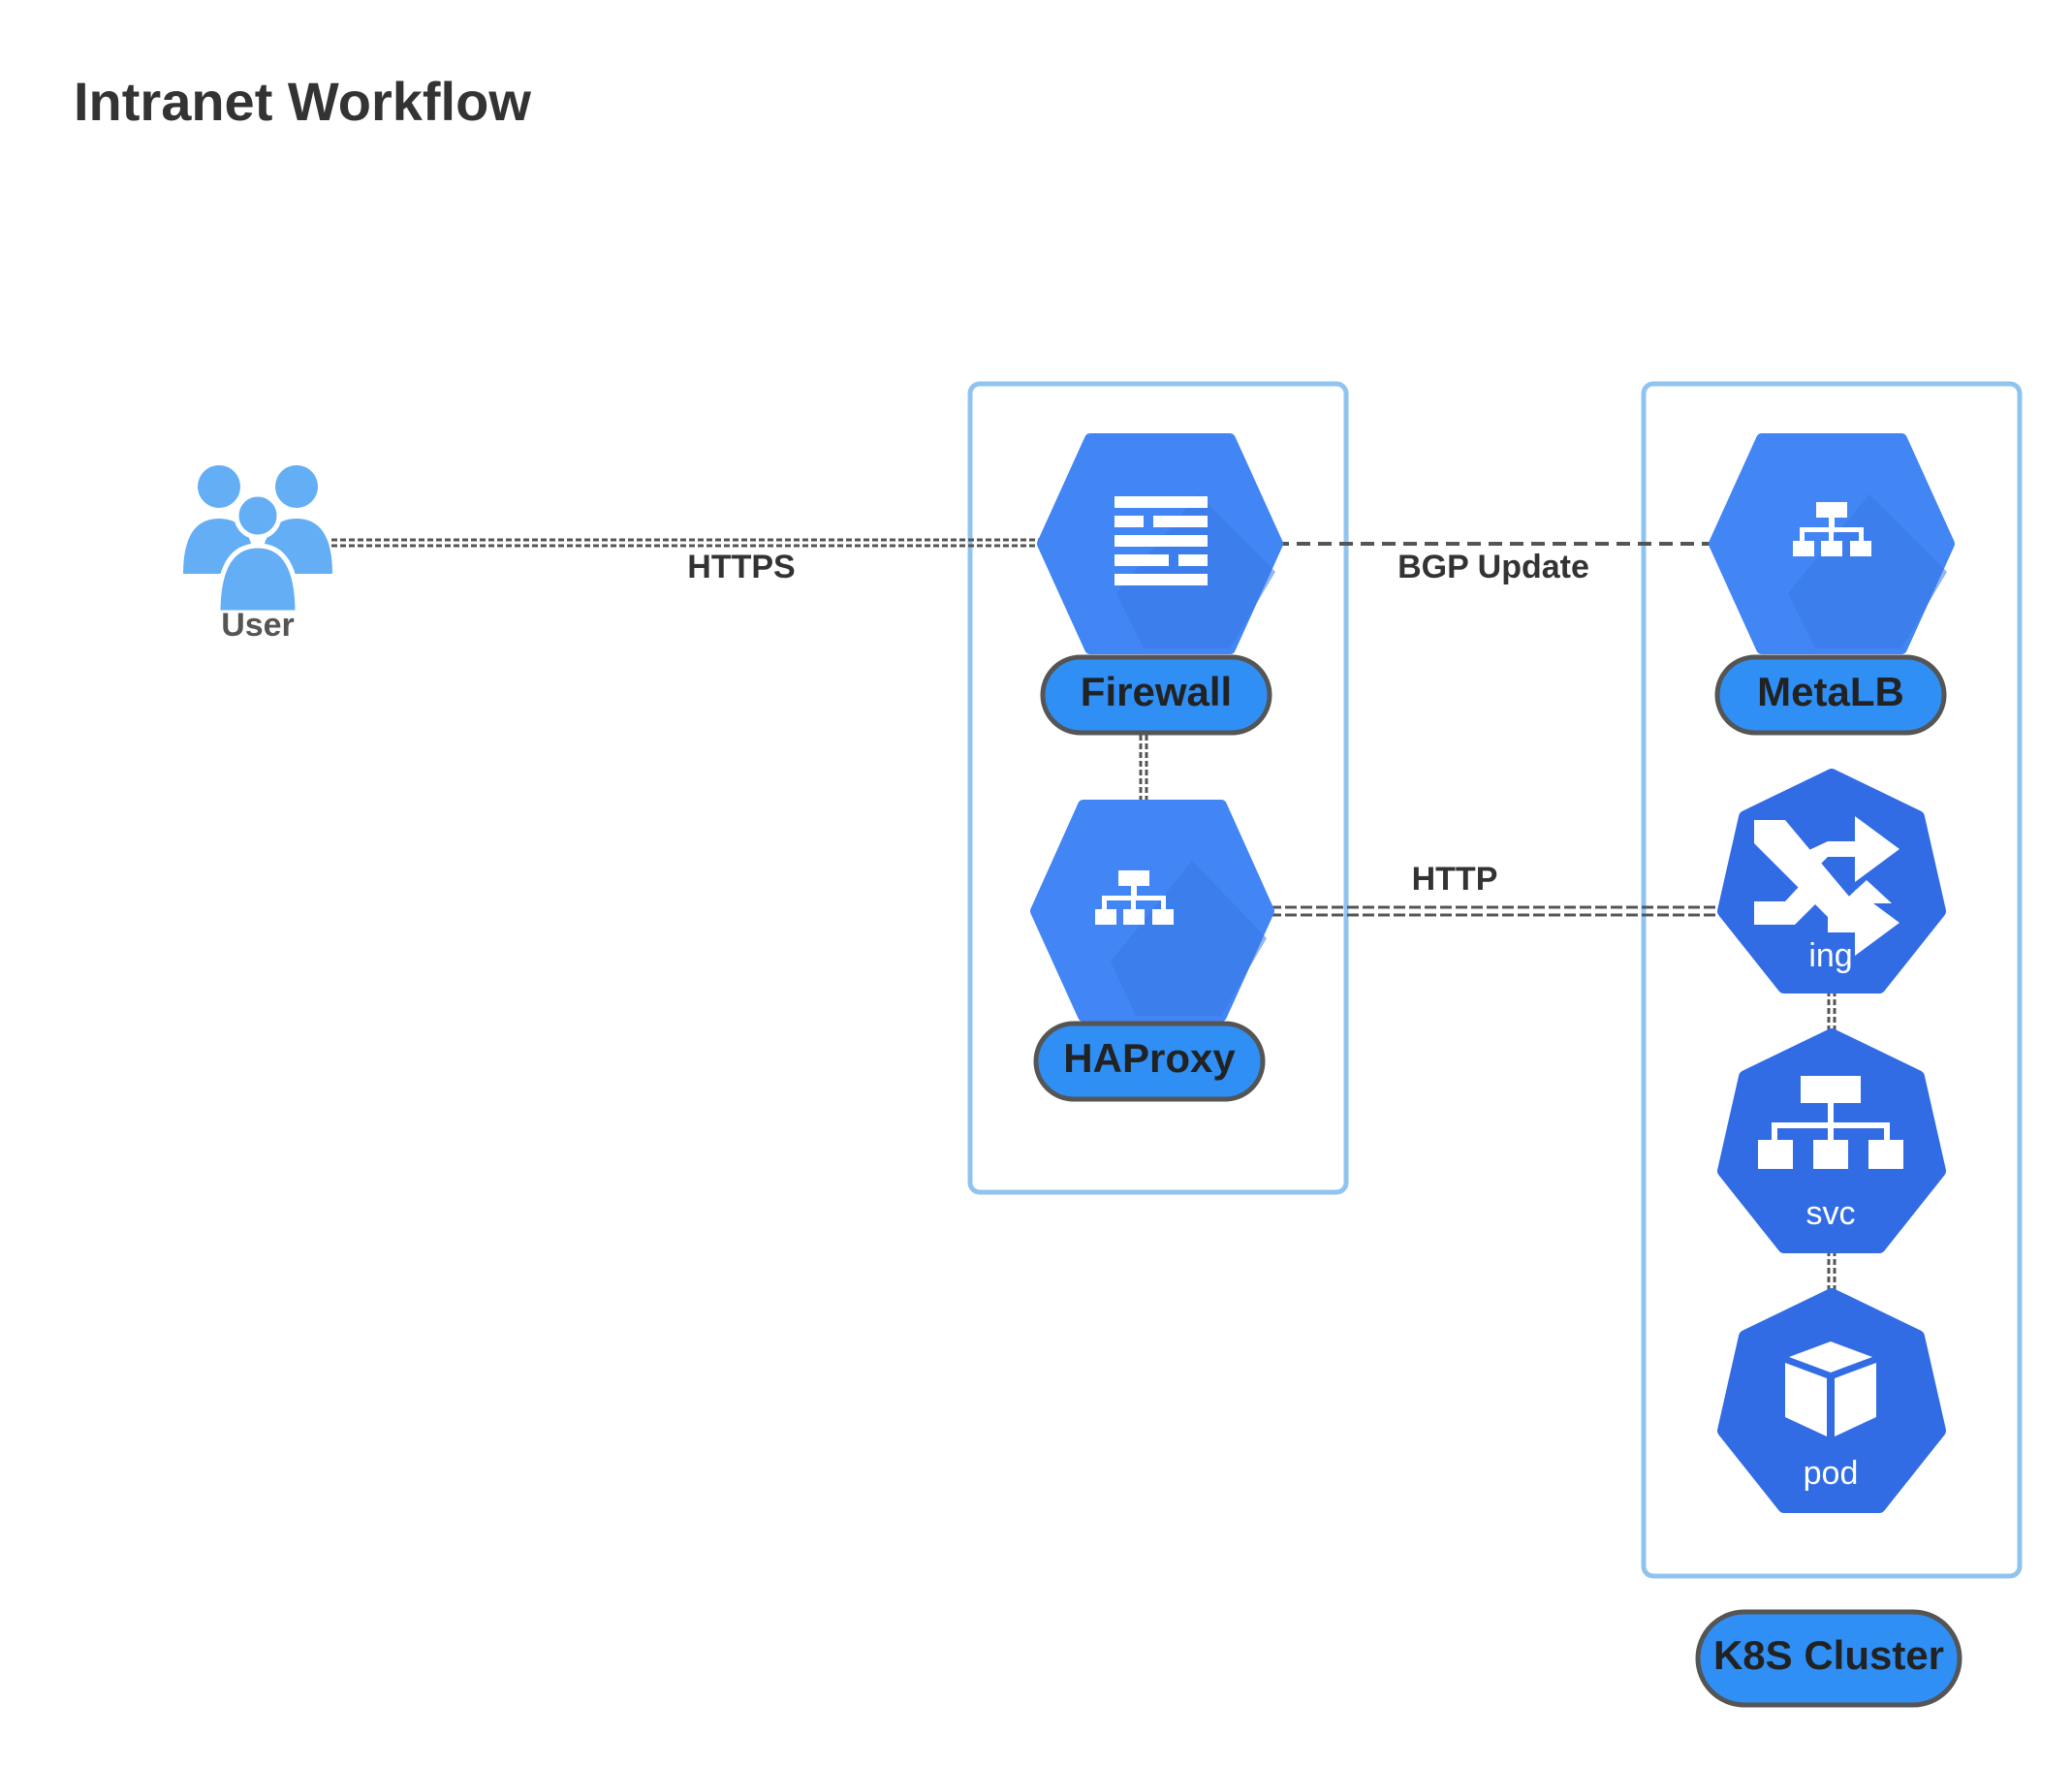  What do you see at coordinates (685, 543) in the screenshot?
I see `connector-user-firewall` at bounding box center [685, 543].